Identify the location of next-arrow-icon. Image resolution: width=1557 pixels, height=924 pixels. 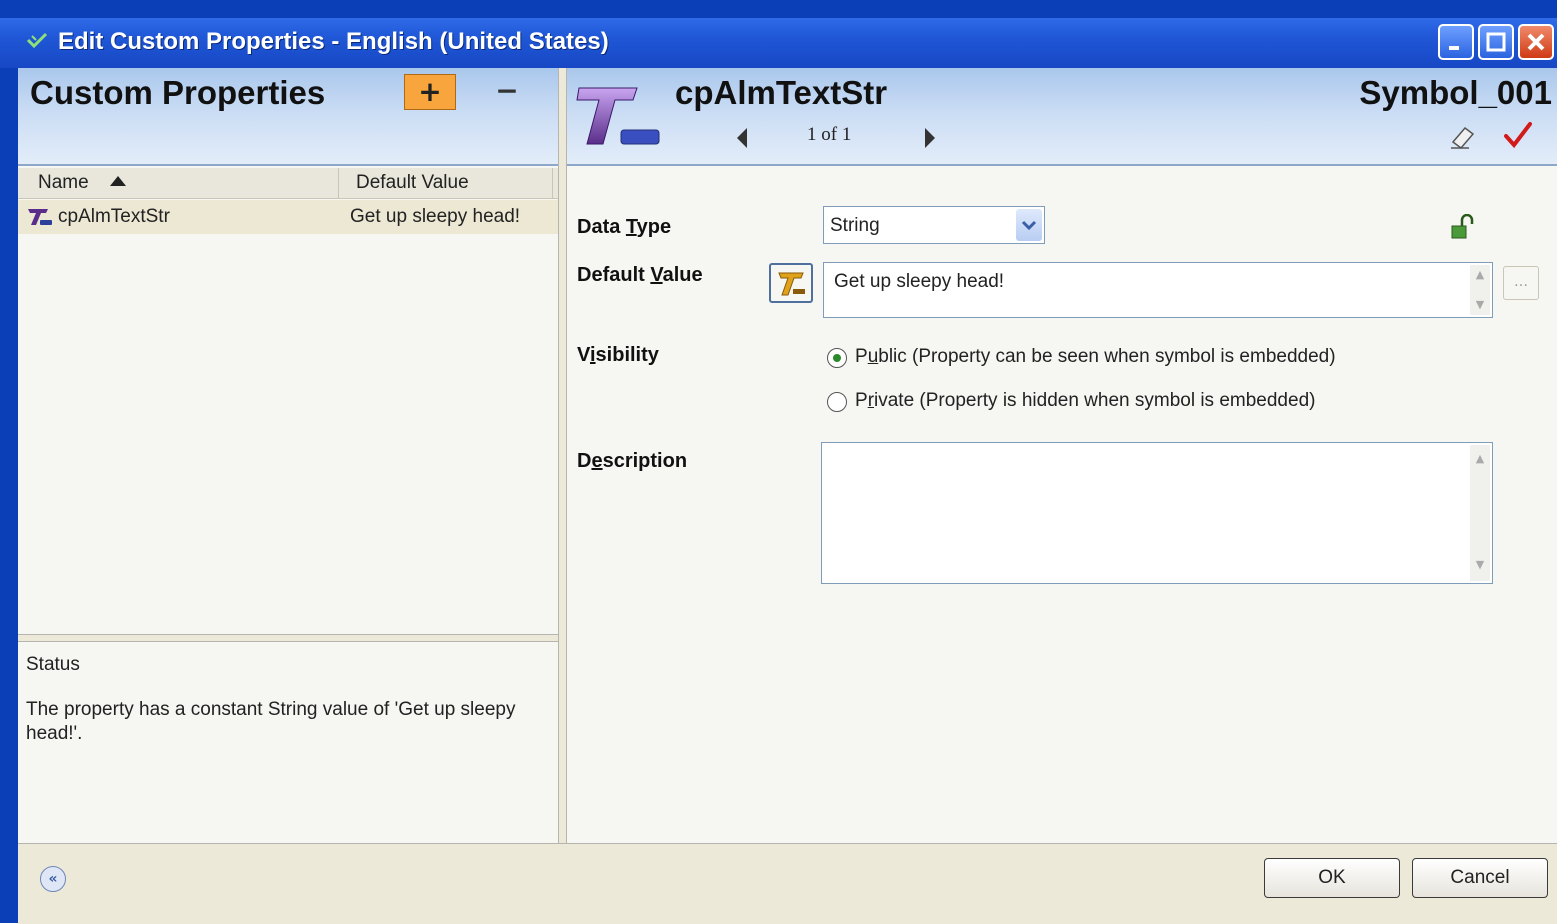
(930, 138).